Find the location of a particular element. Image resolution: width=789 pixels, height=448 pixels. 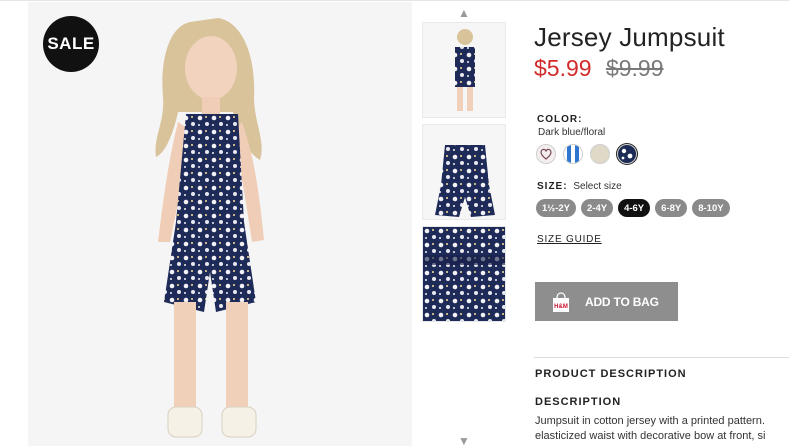

swatch-dark-blue-floral is located at coordinates (627, 154).